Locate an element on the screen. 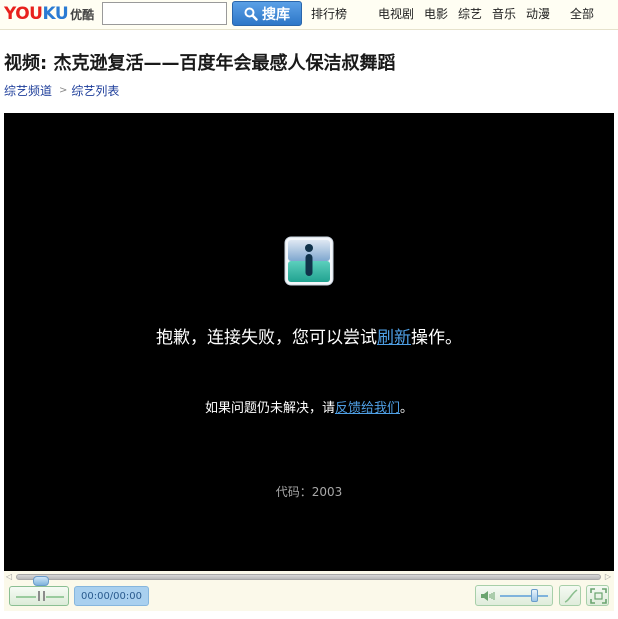 This screenshot has height=619, width=618. refresh-link: 刷新 is located at coordinates (394, 338).